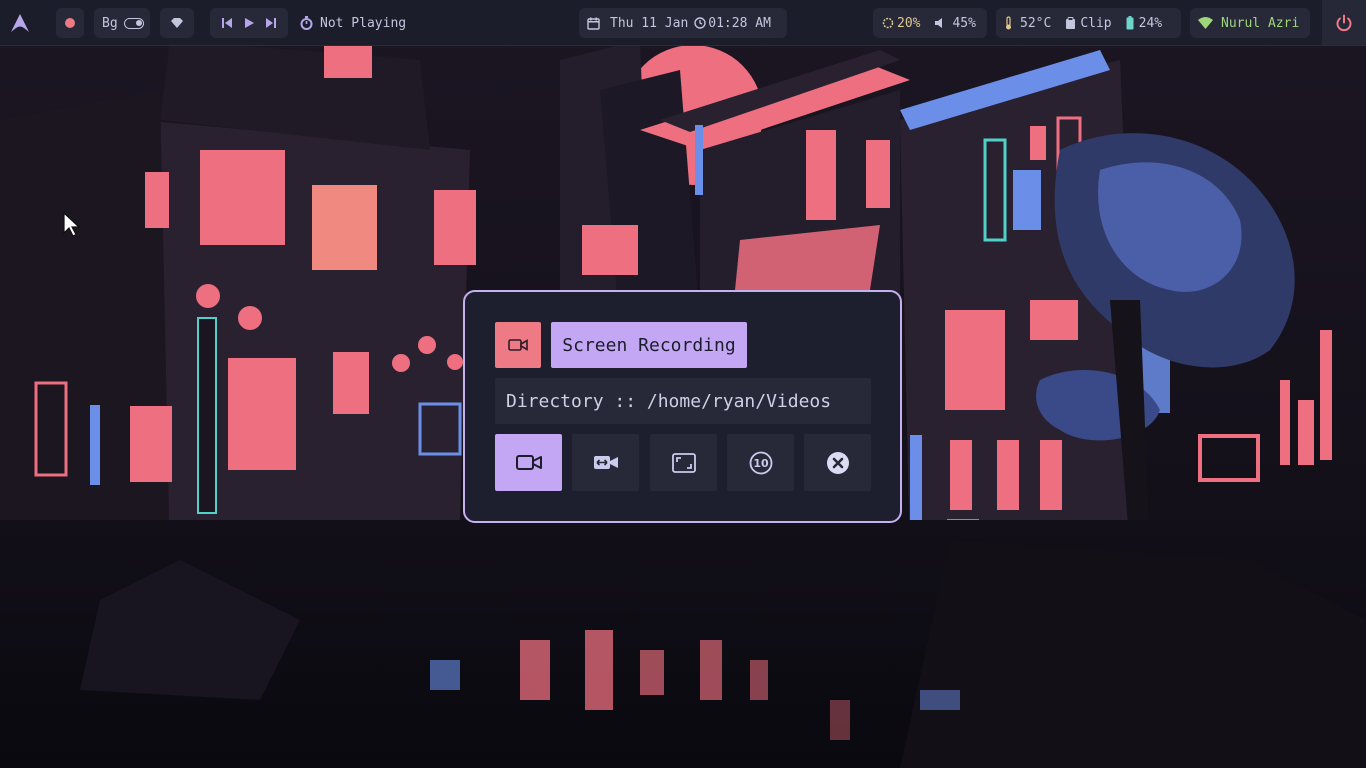  I want to click on battery-text: 24%, so click(1150, 23).